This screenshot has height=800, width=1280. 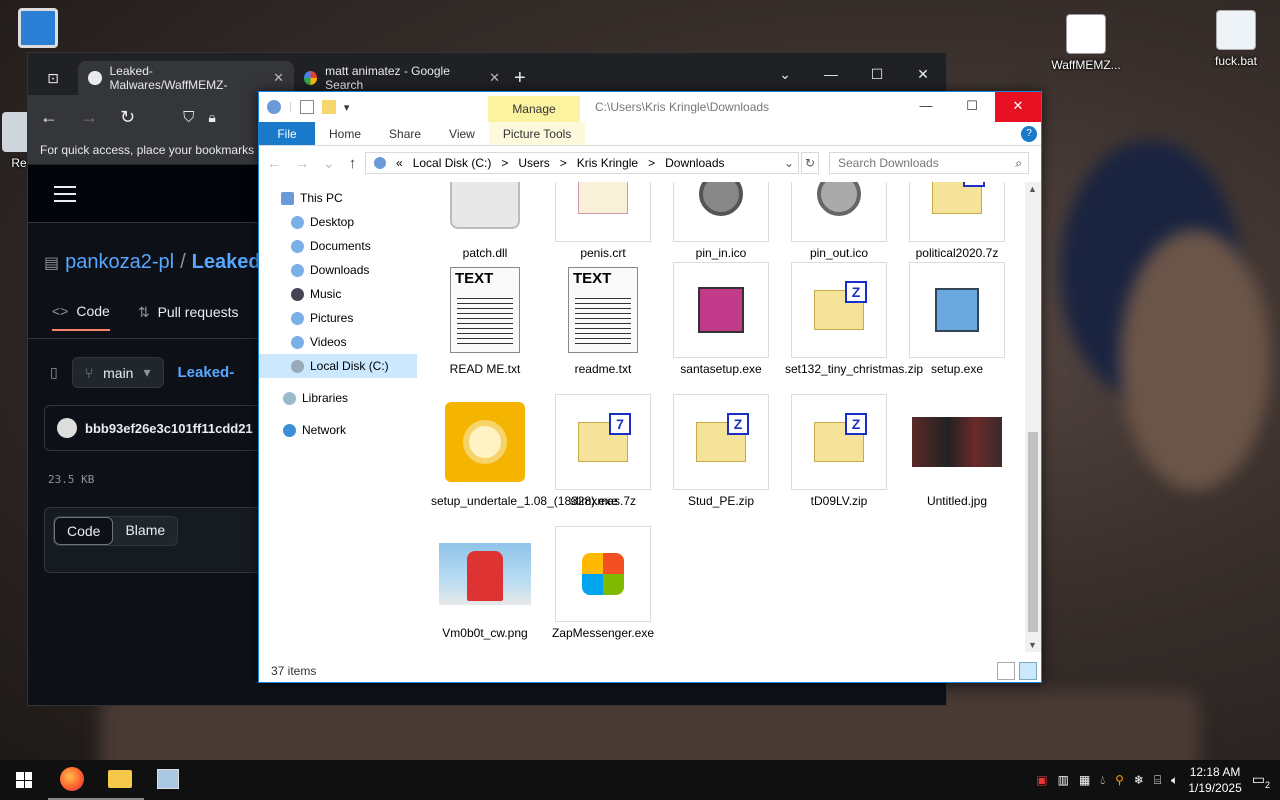 I want to click on tab-file: File, so click(x=287, y=133).